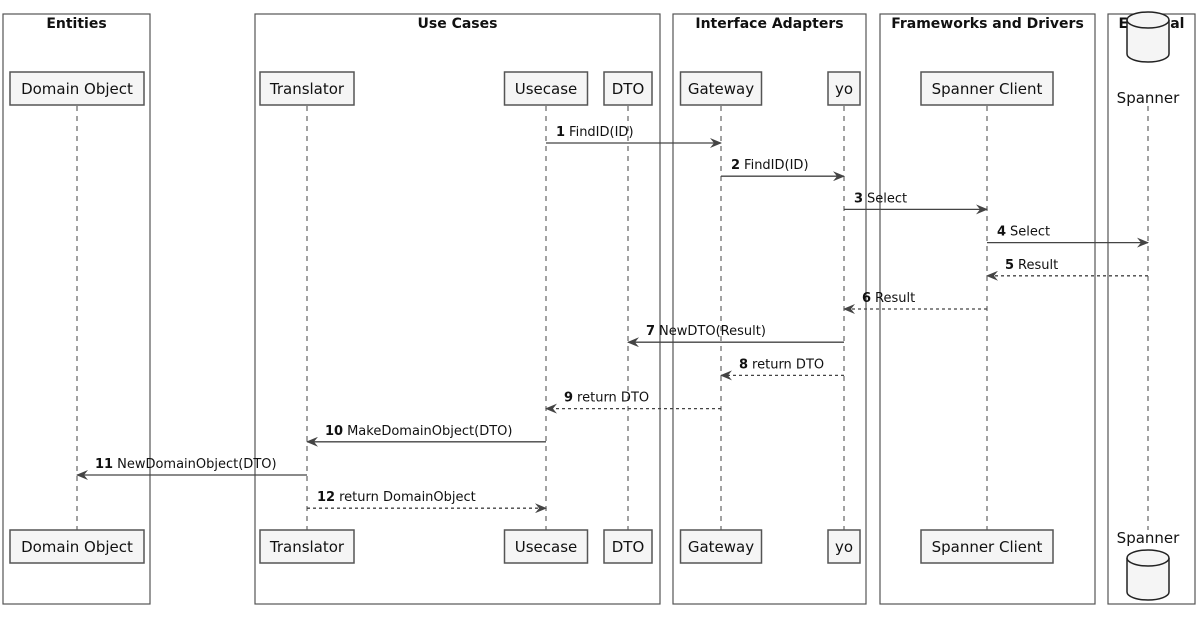  What do you see at coordinates (606, 398) in the screenshot?
I see `message-label: 9 return DTO` at bounding box center [606, 398].